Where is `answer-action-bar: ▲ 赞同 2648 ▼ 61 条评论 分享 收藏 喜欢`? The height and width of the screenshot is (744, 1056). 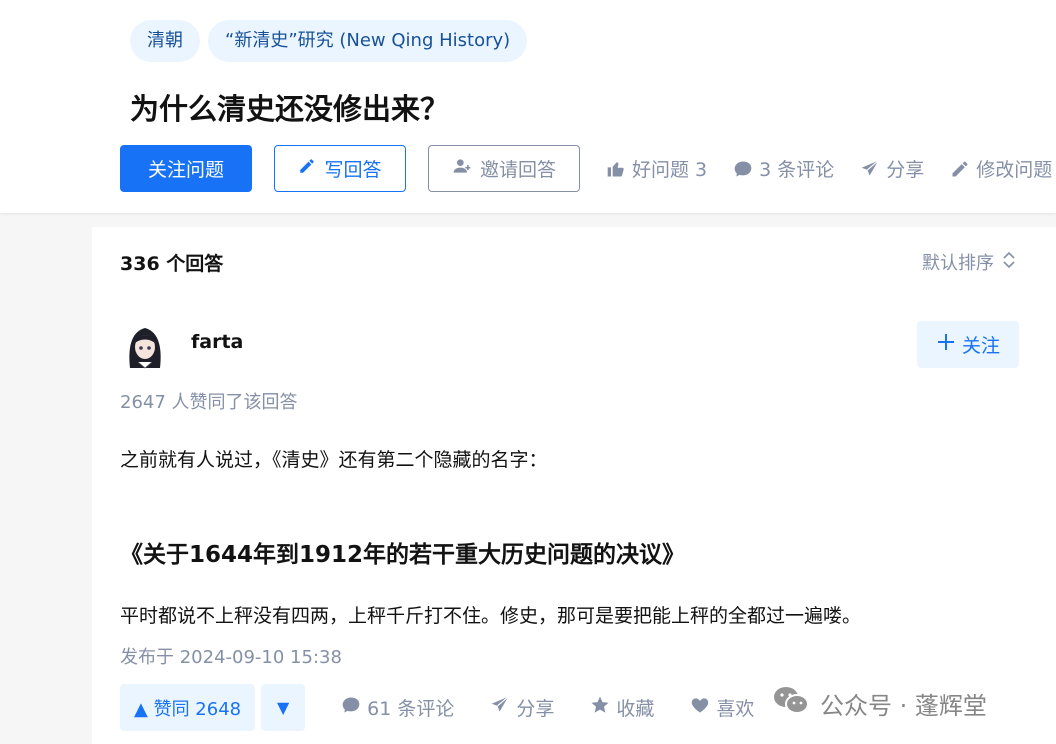
answer-action-bar: ▲ 赞同 2648 ▼ 61 条评论 分享 收藏 喜欢 is located at coordinates (437, 707).